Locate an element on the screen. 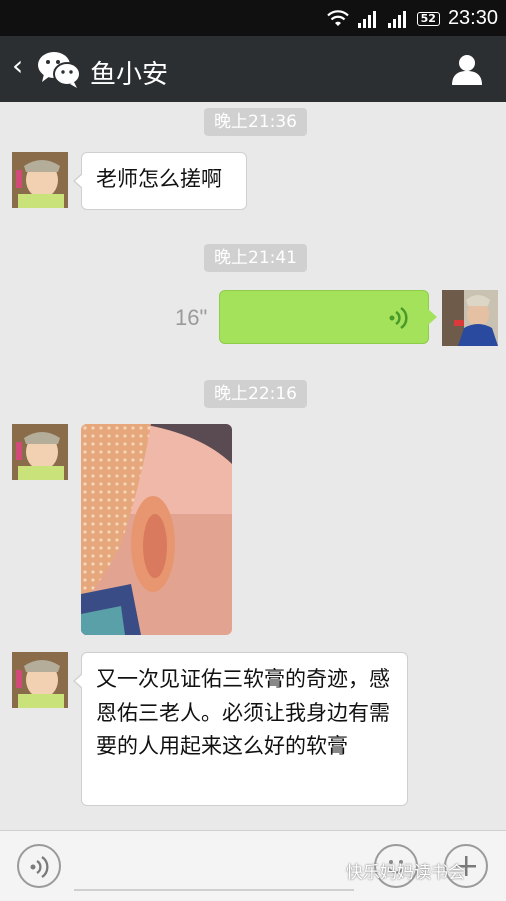 The width and height of the screenshot is (506, 901). message-bubble-text: 又一次见证佑三软膏的奇迹，感恩佑三老人。必须让我身边有需要的人用起来这么好的软膏 is located at coordinates (240, 729).